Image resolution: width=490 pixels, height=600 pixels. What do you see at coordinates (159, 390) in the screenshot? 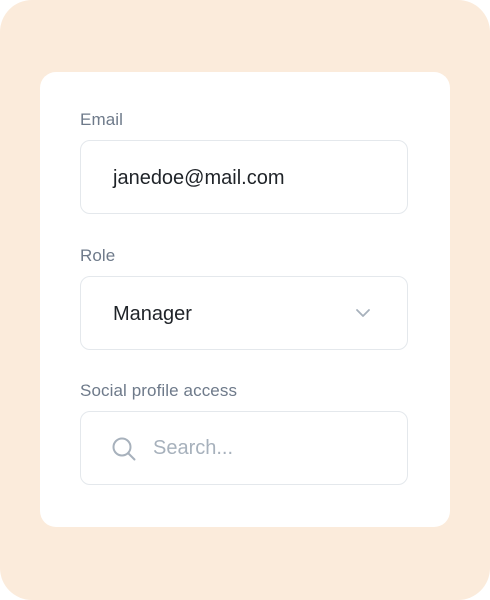
I see `social-profile-access-label: Social profile access` at bounding box center [159, 390].